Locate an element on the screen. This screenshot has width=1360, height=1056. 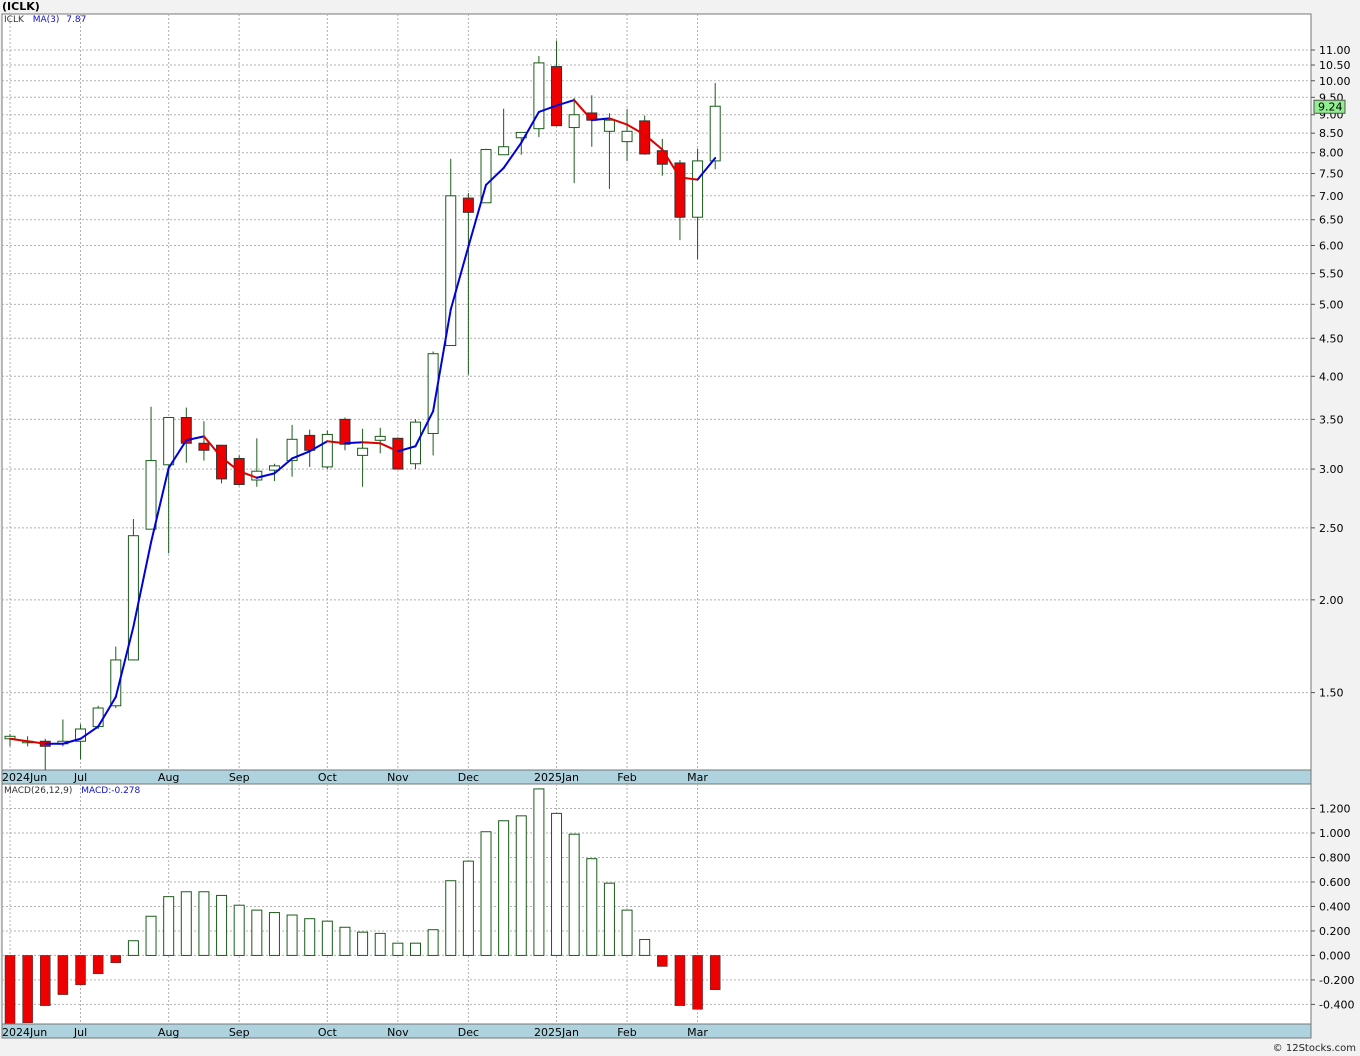
macd-tick-label: 0.200 is located at coordinates (1335, 931).